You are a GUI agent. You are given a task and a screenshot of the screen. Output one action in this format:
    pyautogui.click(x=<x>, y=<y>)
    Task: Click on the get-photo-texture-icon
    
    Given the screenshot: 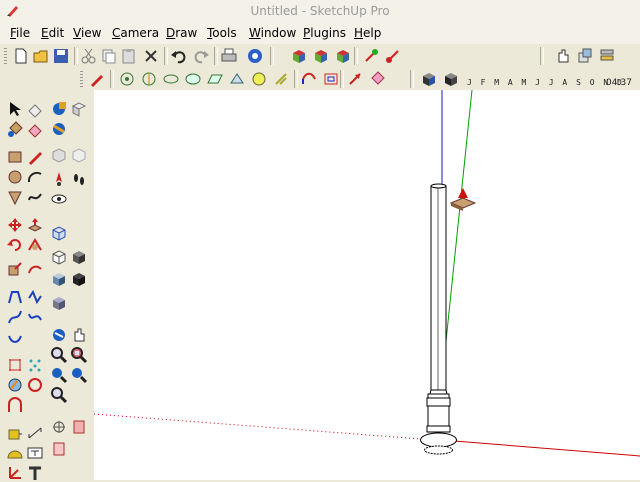 What is the action you would take?
    pyautogui.click(x=371, y=56)
    